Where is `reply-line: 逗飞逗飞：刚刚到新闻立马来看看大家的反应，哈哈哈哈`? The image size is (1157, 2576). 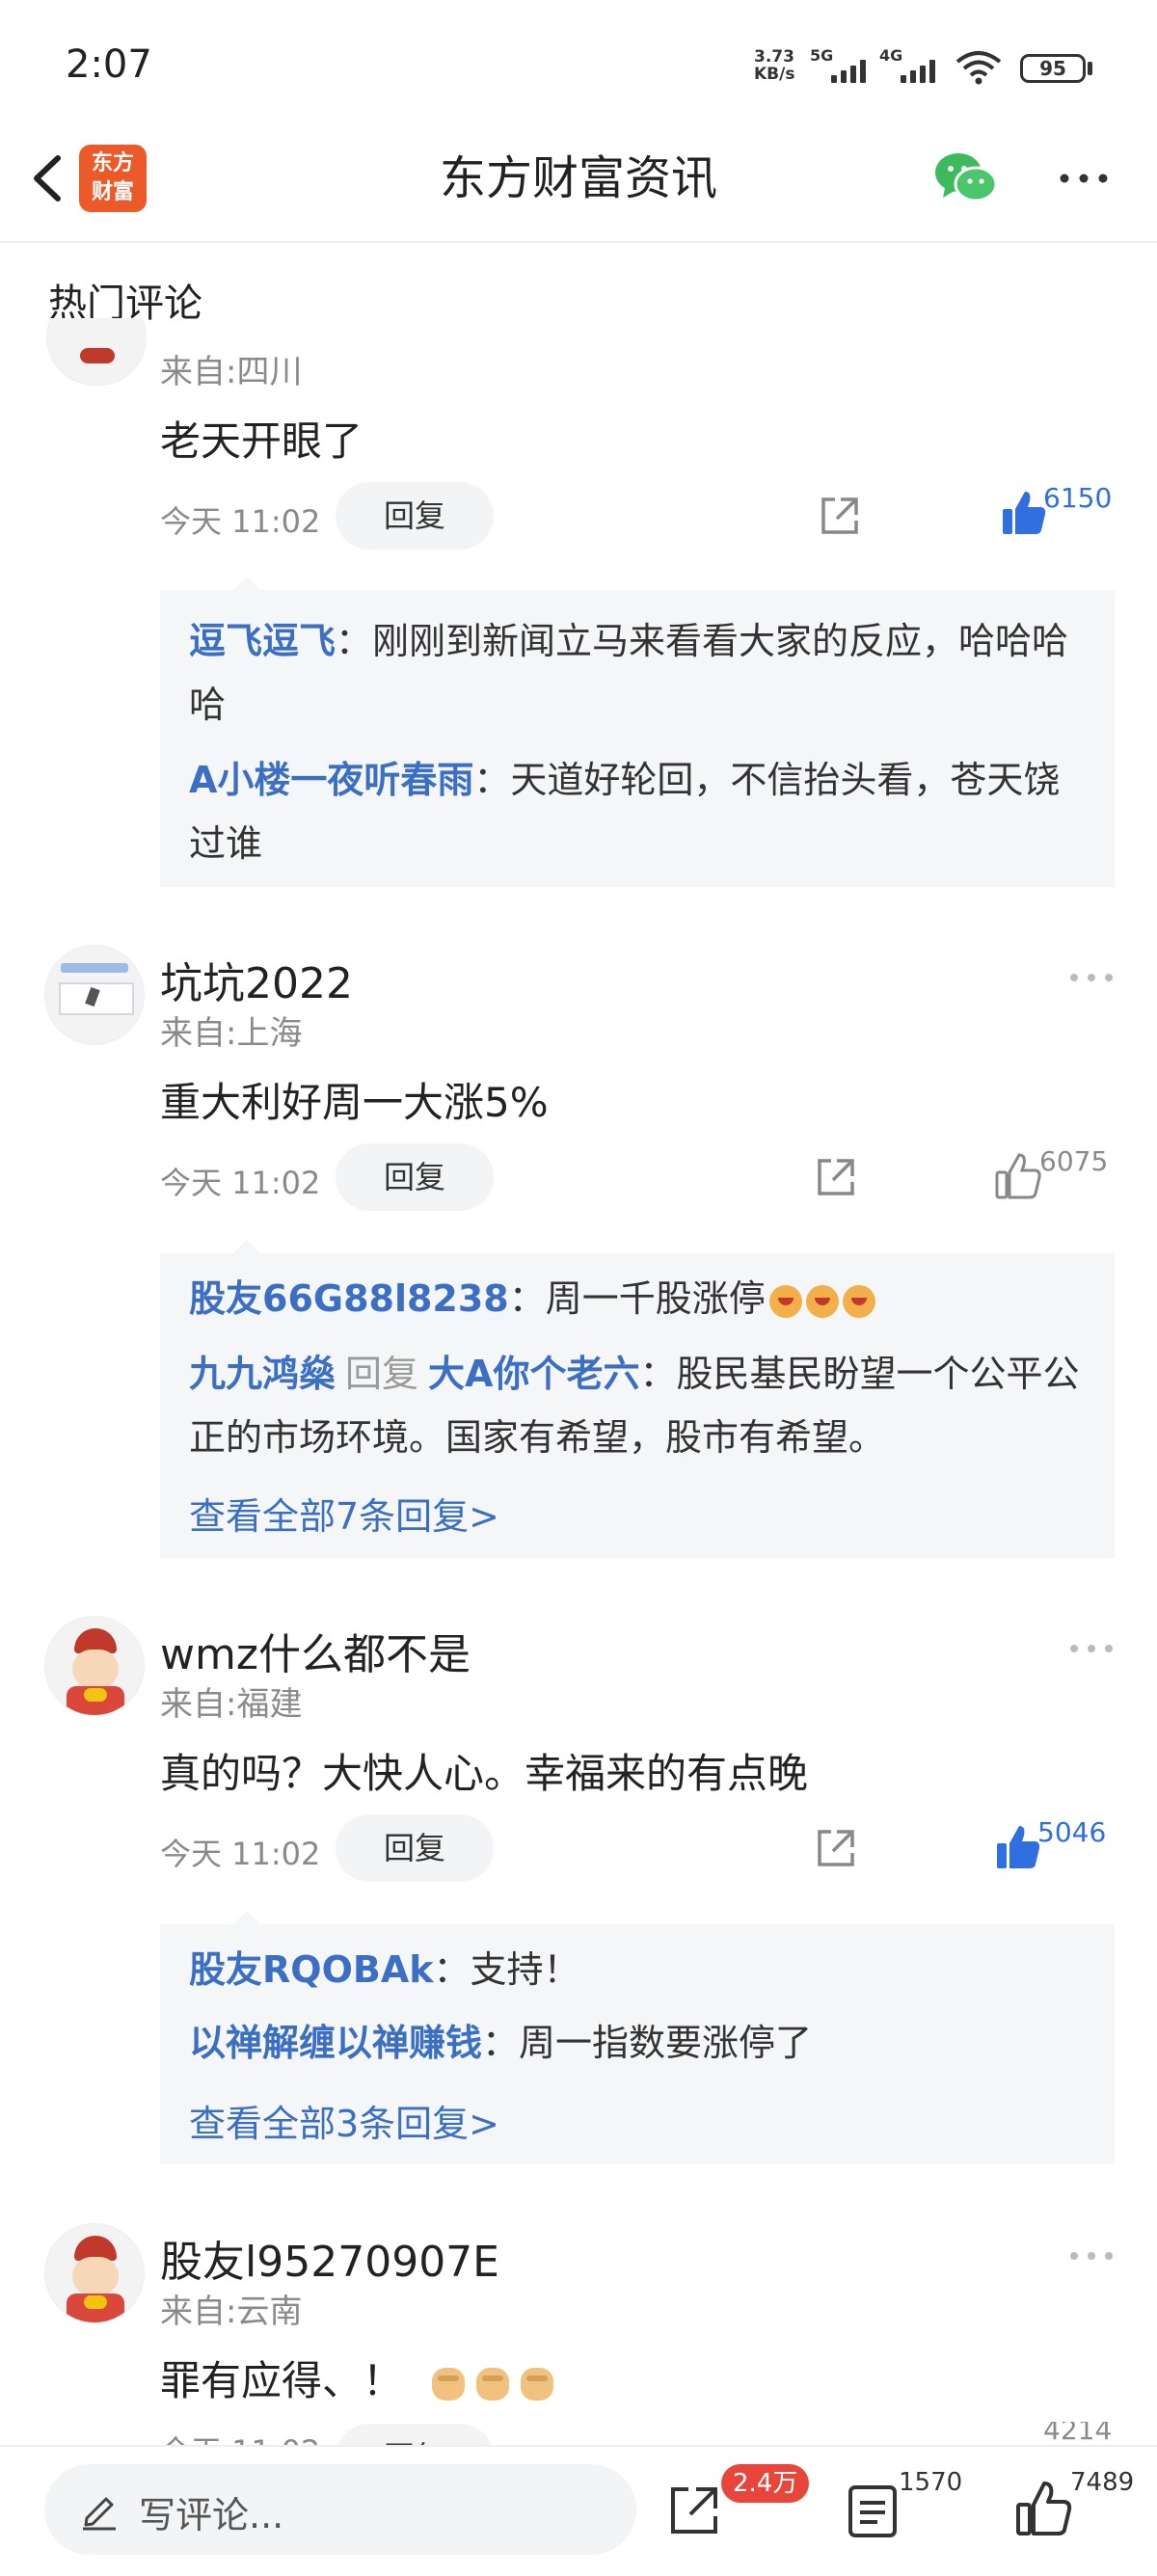 reply-line: 逗飞逗飞：刚刚到新闻立马来看看大家的反应，哈哈哈哈 is located at coordinates (639, 673).